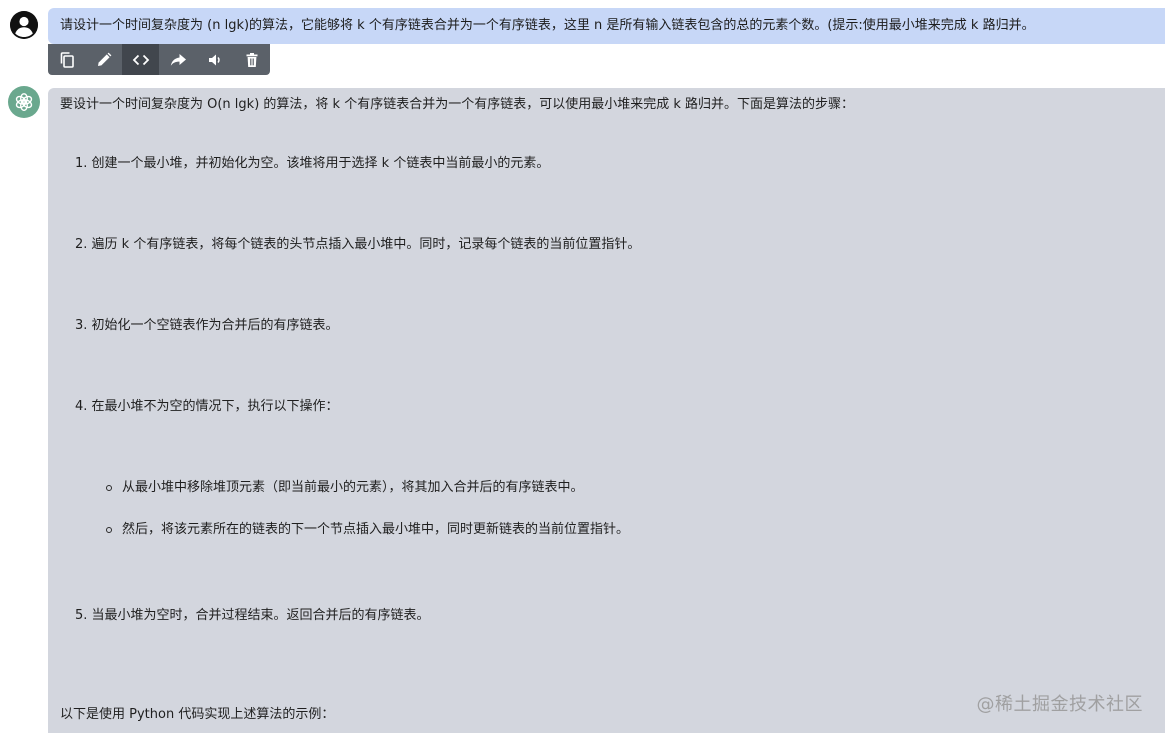 The image size is (1165, 733). What do you see at coordinates (353, 487) in the screenshot?
I see `substep-1: 从最小堆中移除堆顶元素（即当前最小的元素），将其加入合并后的有序链表中。` at bounding box center [353, 487].